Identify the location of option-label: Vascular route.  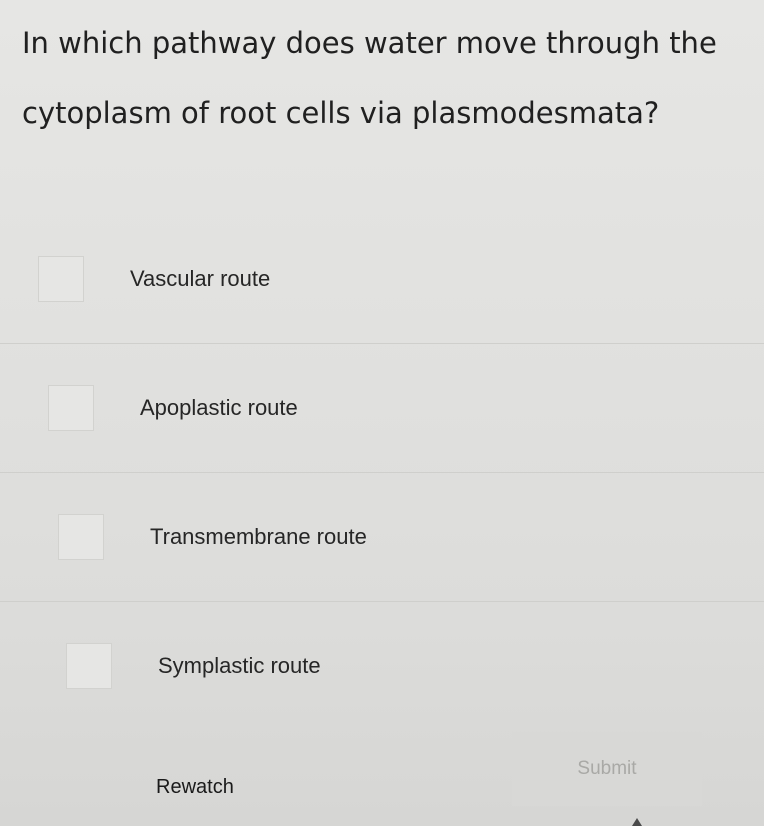
(200, 278).